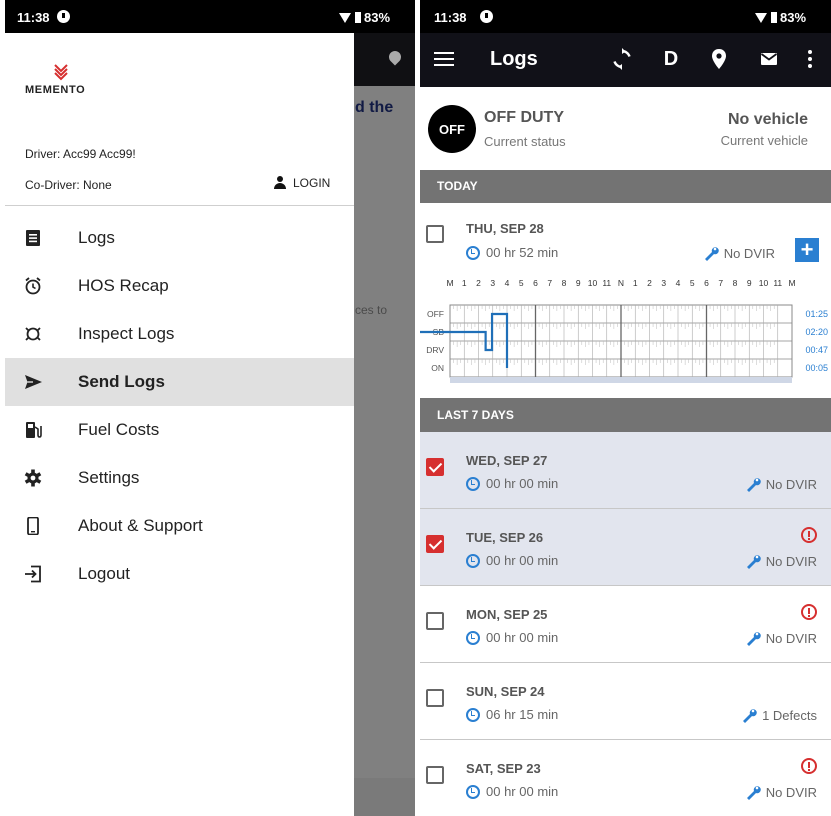 The image size is (831, 816). What do you see at coordinates (564, 283) in the screenshot?
I see `graph-hour-label: 8` at bounding box center [564, 283].